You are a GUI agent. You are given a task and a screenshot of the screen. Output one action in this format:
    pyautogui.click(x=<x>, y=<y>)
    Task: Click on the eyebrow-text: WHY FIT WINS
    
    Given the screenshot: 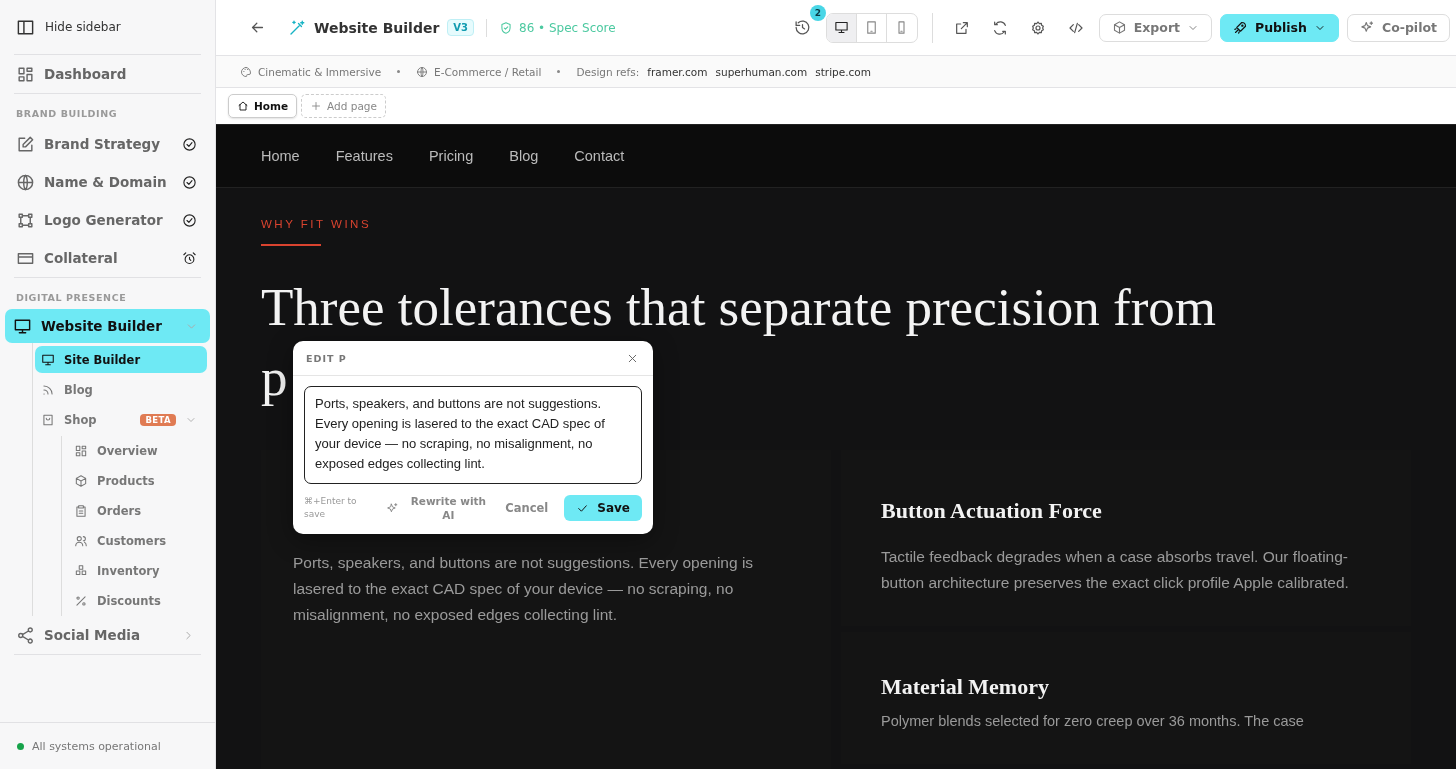 What is the action you would take?
    pyautogui.click(x=317, y=224)
    